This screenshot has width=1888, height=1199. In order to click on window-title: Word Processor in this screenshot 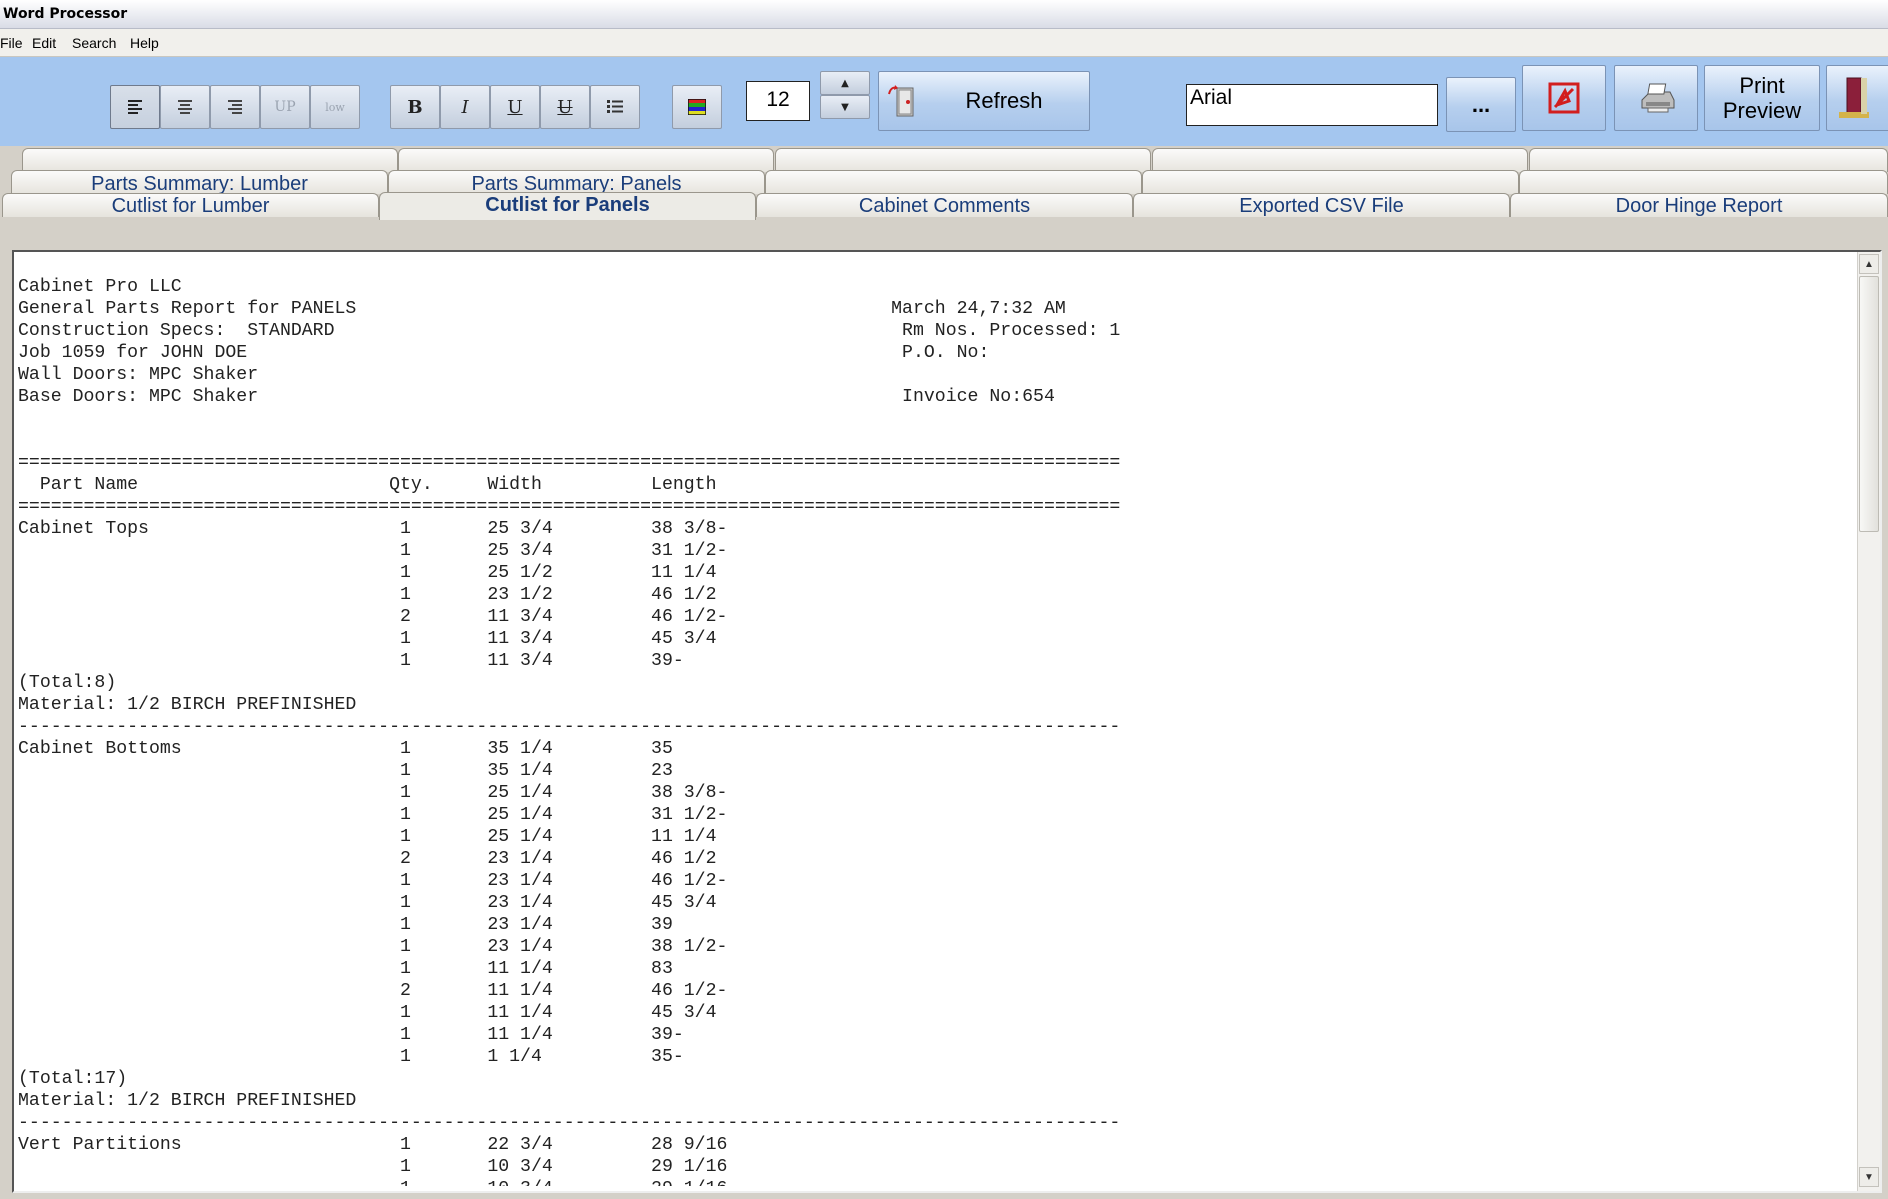, I will do `click(944, 14)`.